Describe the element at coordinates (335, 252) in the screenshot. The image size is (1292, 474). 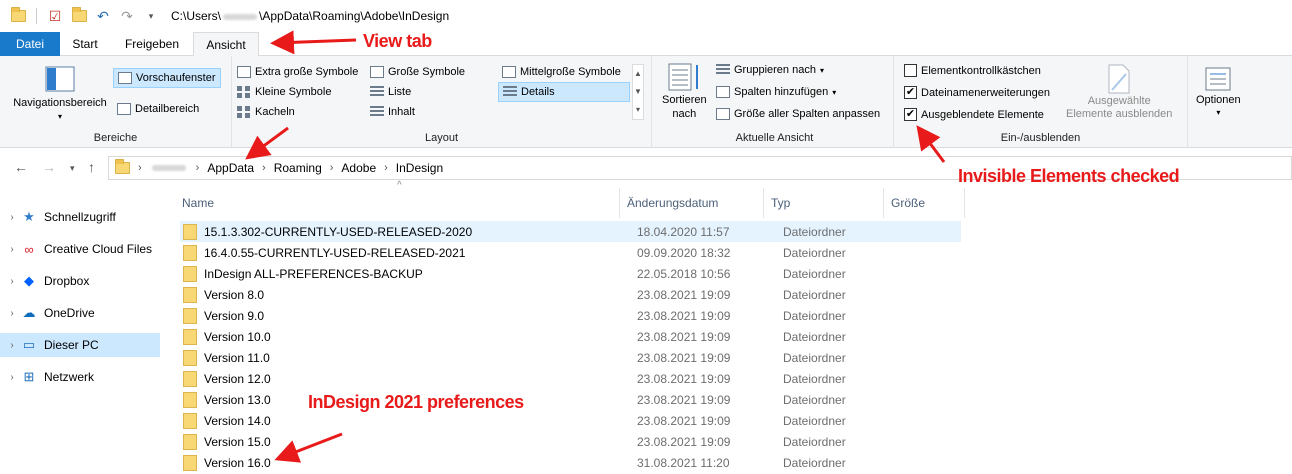
I see `file-name: 16.4.0.55-CURRENTLY-USED-RELEASED-2021` at that location.